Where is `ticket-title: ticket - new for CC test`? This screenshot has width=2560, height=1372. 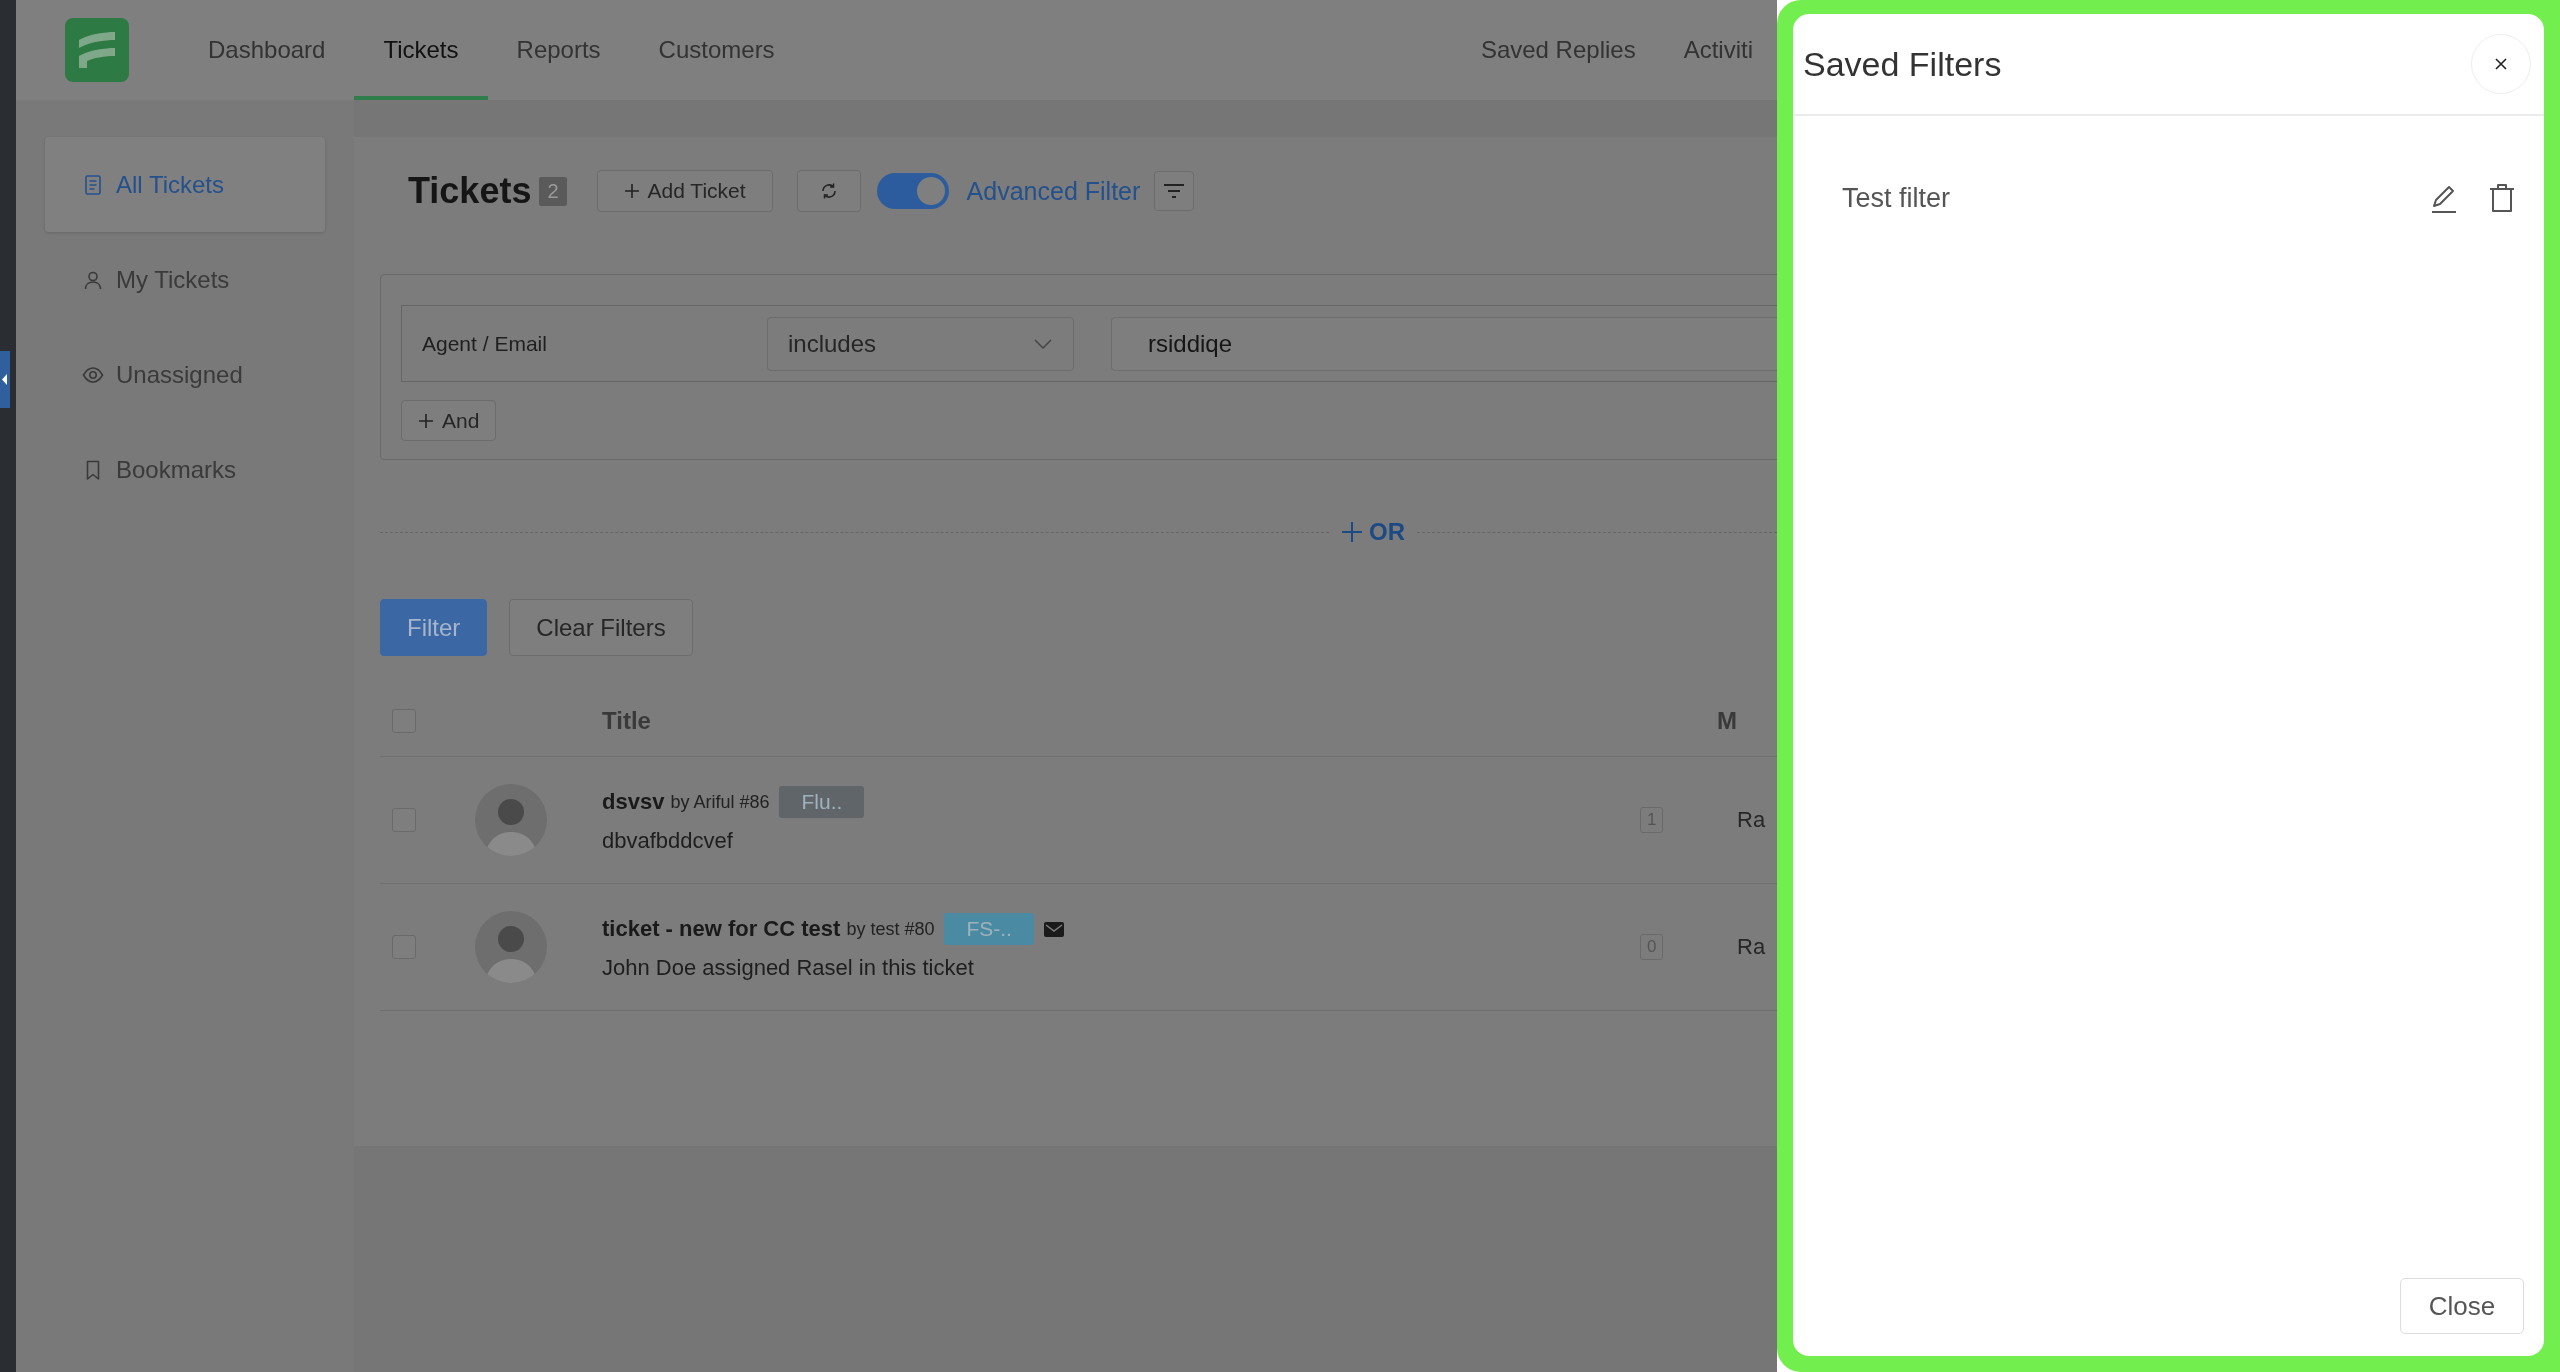
ticket-title: ticket - new for CC test is located at coordinates (721, 929).